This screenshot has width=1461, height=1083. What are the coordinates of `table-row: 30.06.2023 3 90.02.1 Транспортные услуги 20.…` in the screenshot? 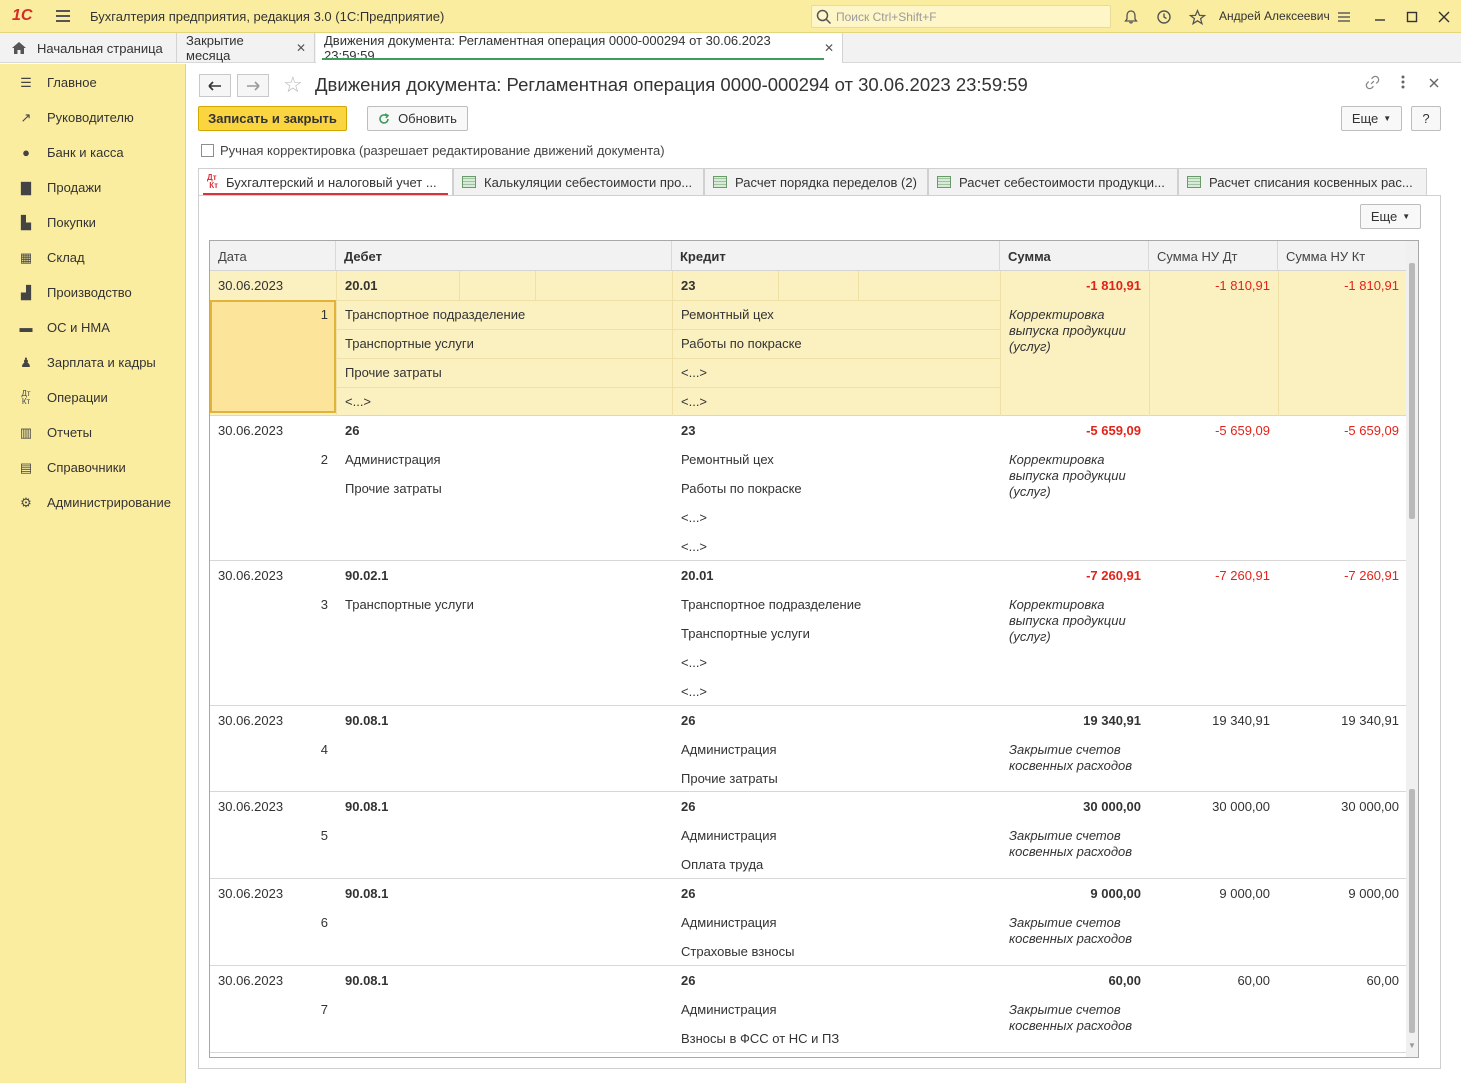 It's located at (808, 633).